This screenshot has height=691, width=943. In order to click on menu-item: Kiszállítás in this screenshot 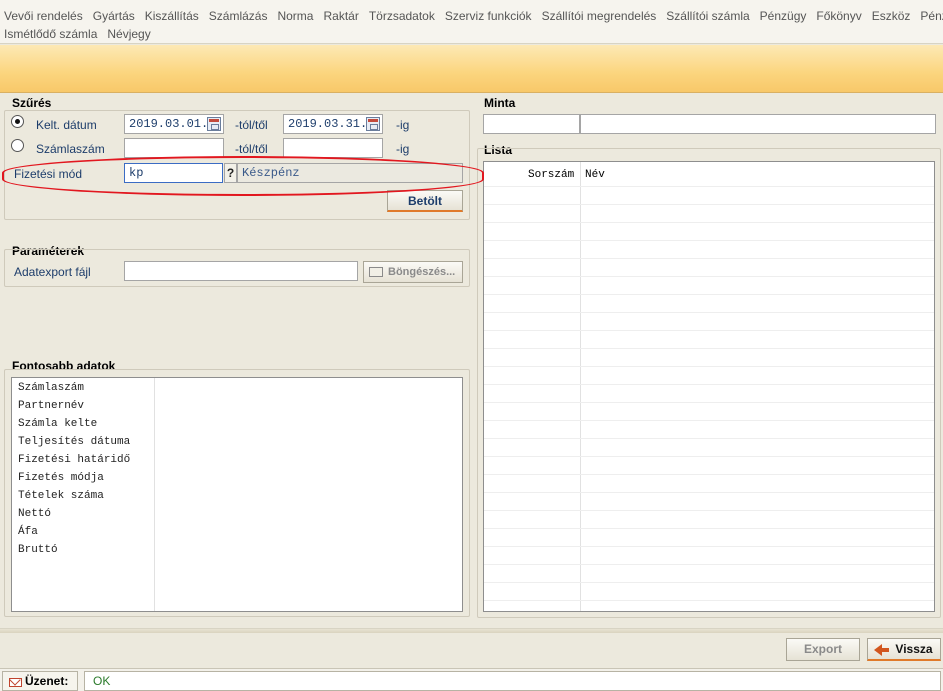, I will do `click(173, 16)`.